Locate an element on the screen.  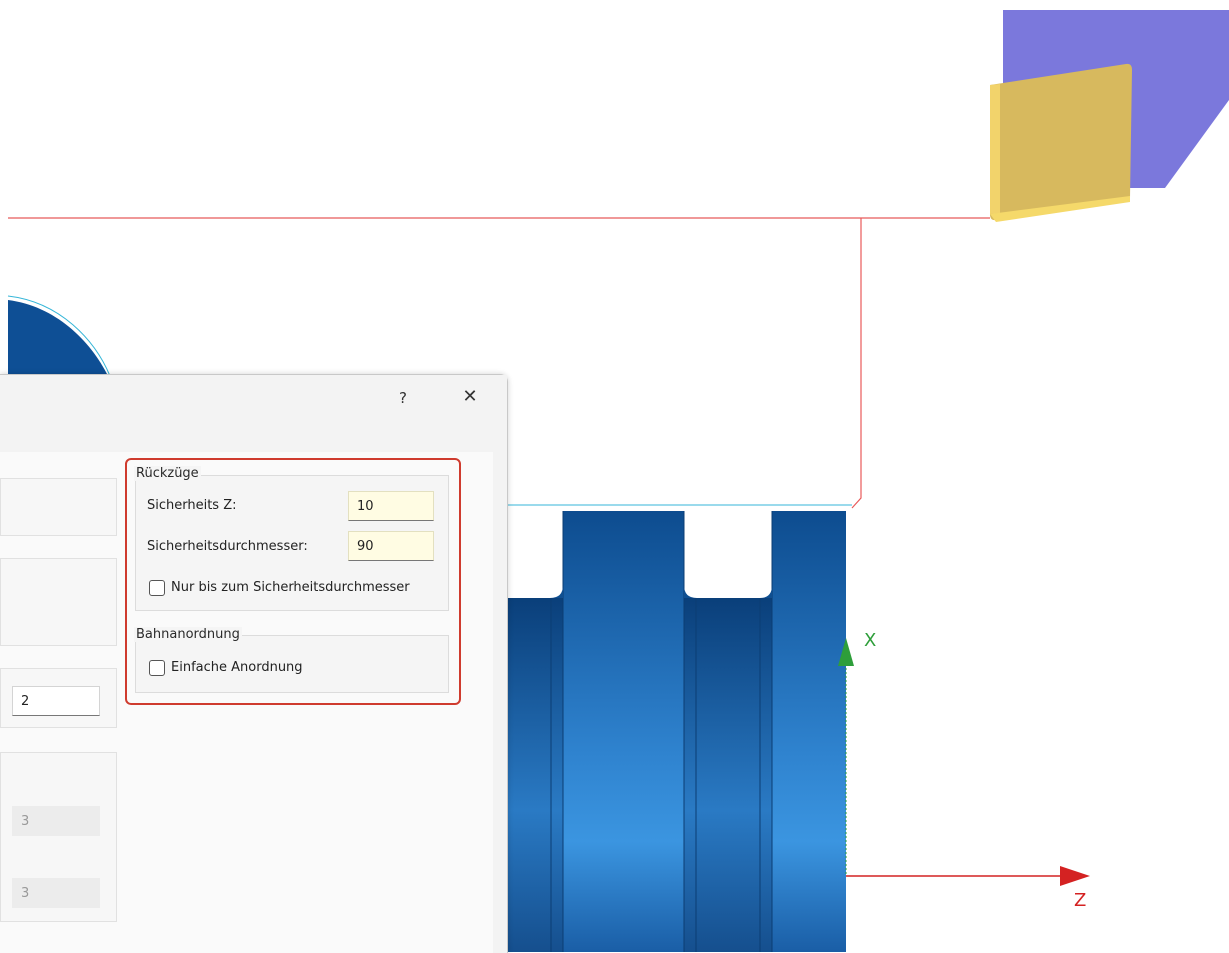
highlight-frame is located at coordinates (293, 581).